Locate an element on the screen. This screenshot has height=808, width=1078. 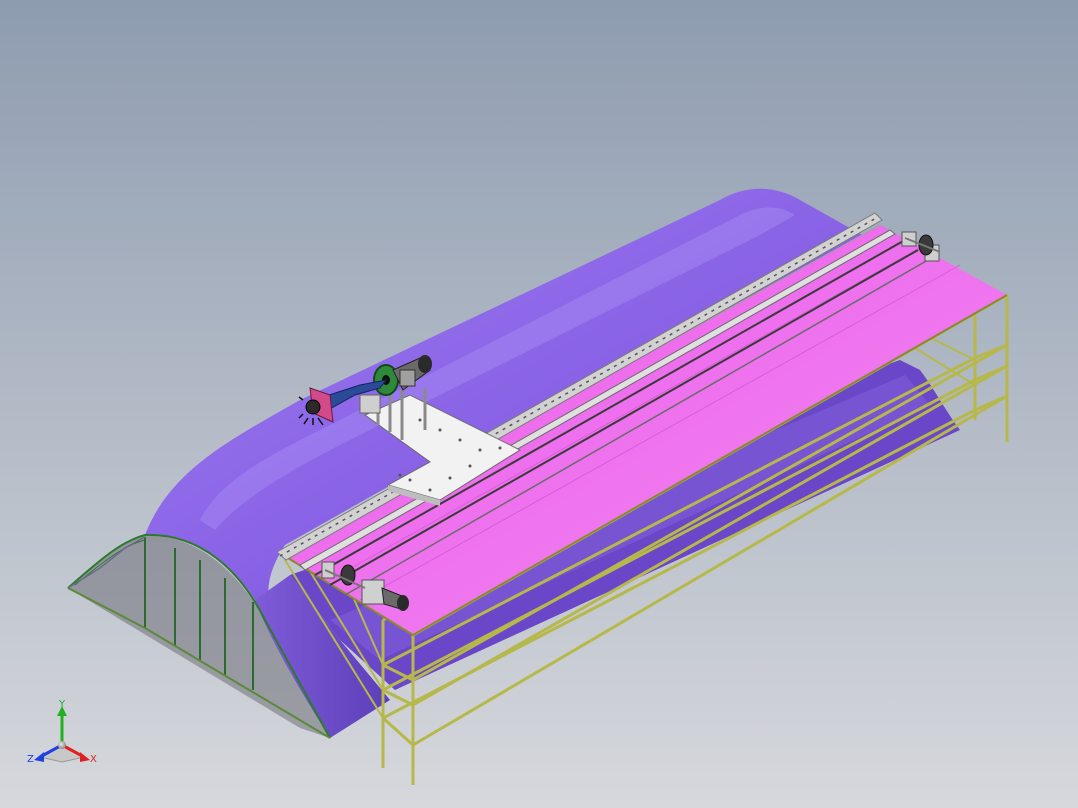
motor-end-cap is located at coordinates (425, 364).